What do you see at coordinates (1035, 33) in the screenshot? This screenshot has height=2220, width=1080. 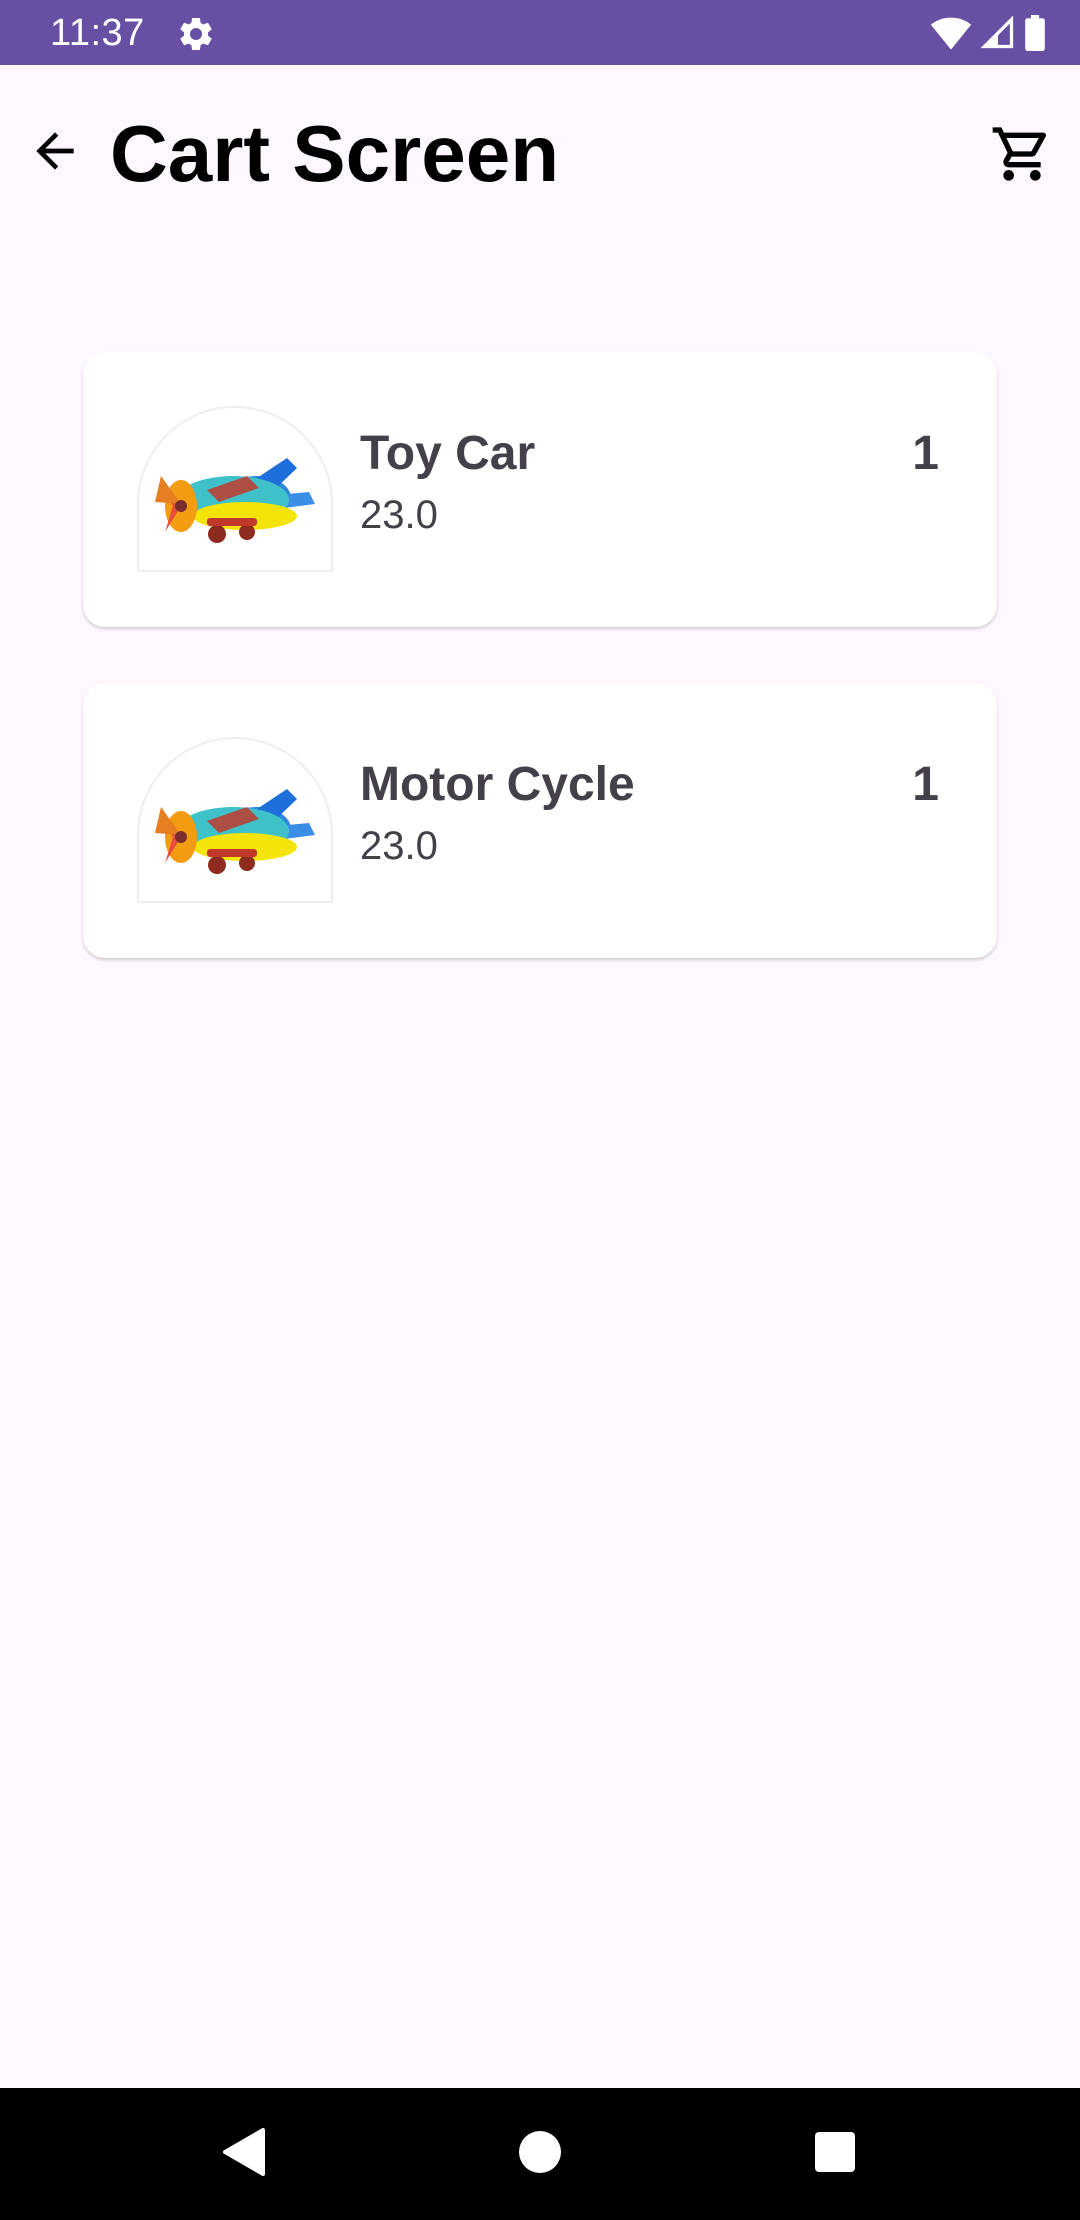 I see `battery-icon` at bounding box center [1035, 33].